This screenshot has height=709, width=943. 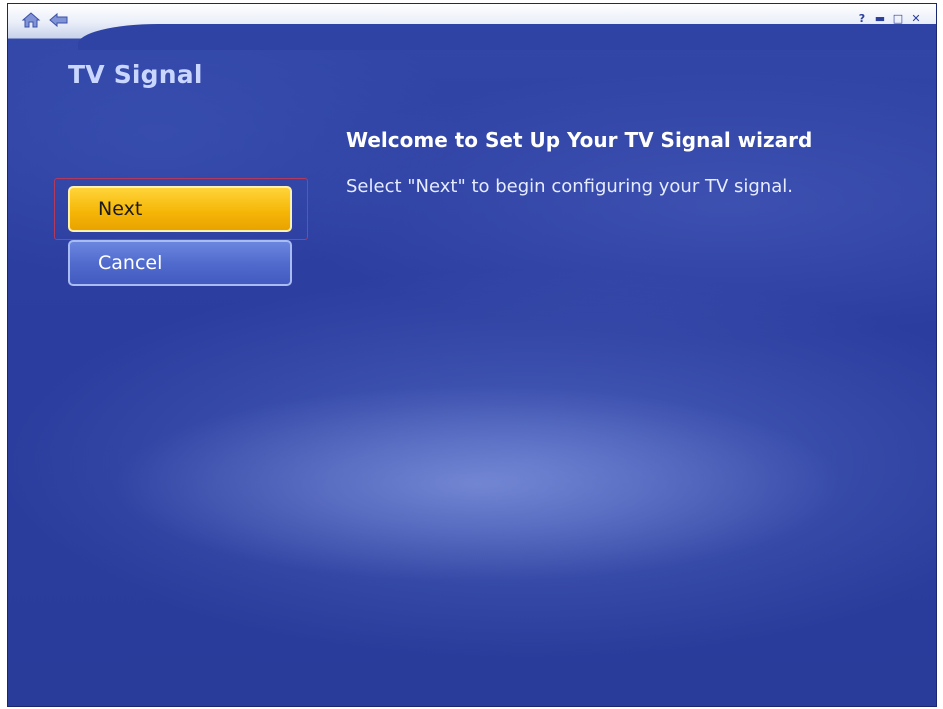 I want to click on next-button: Next, so click(x=180, y=209).